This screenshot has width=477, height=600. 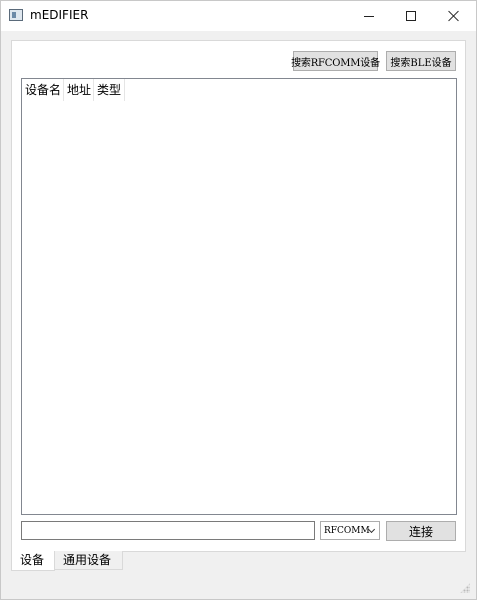 I want to click on close-button, so click(x=454, y=16).